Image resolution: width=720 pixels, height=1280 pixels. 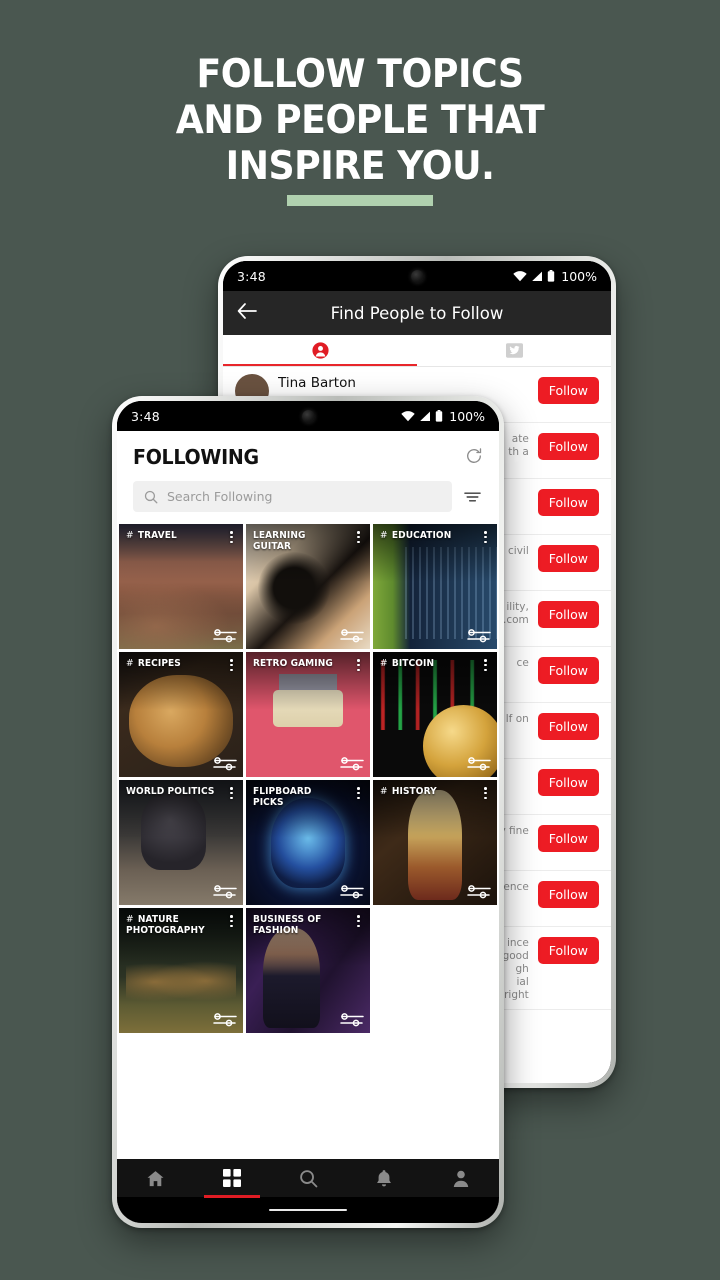 I want to click on back-status-icons: 100%, so click(x=555, y=276).